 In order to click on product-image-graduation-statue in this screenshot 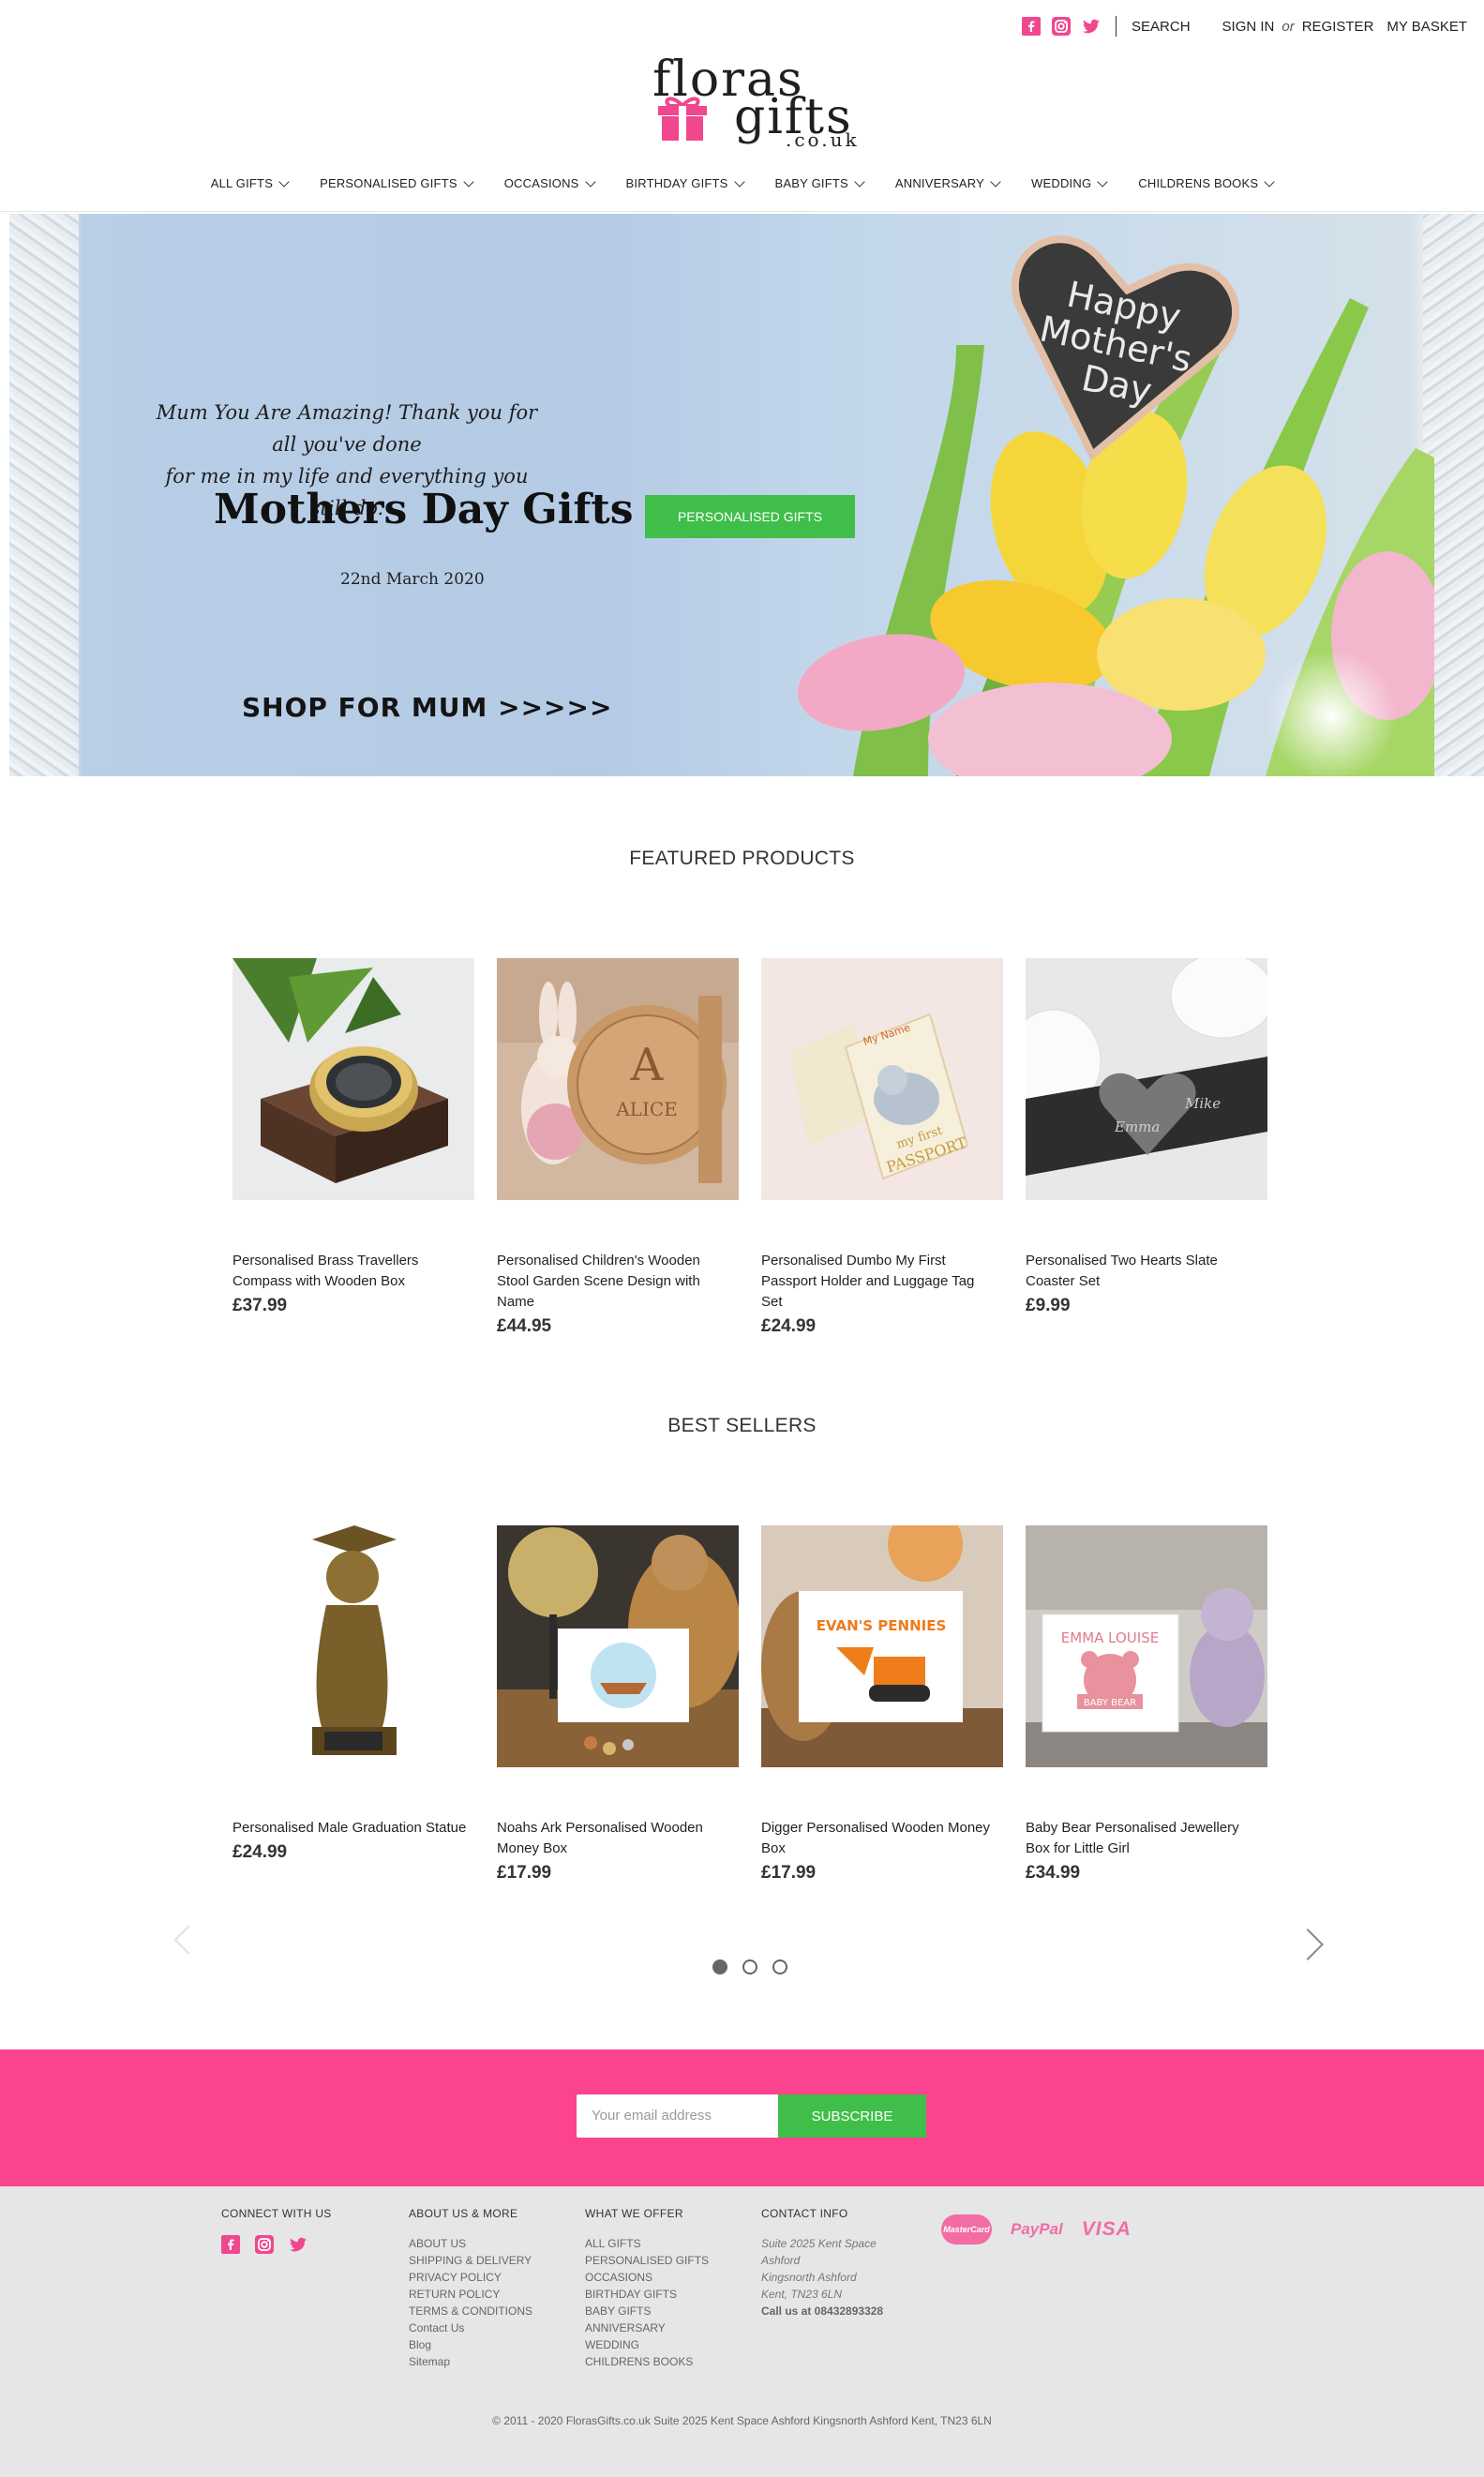, I will do `click(353, 1646)`.